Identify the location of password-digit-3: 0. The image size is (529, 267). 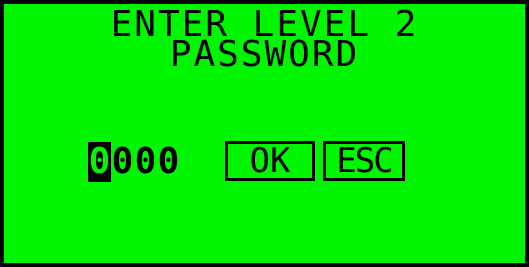
(145, 162).